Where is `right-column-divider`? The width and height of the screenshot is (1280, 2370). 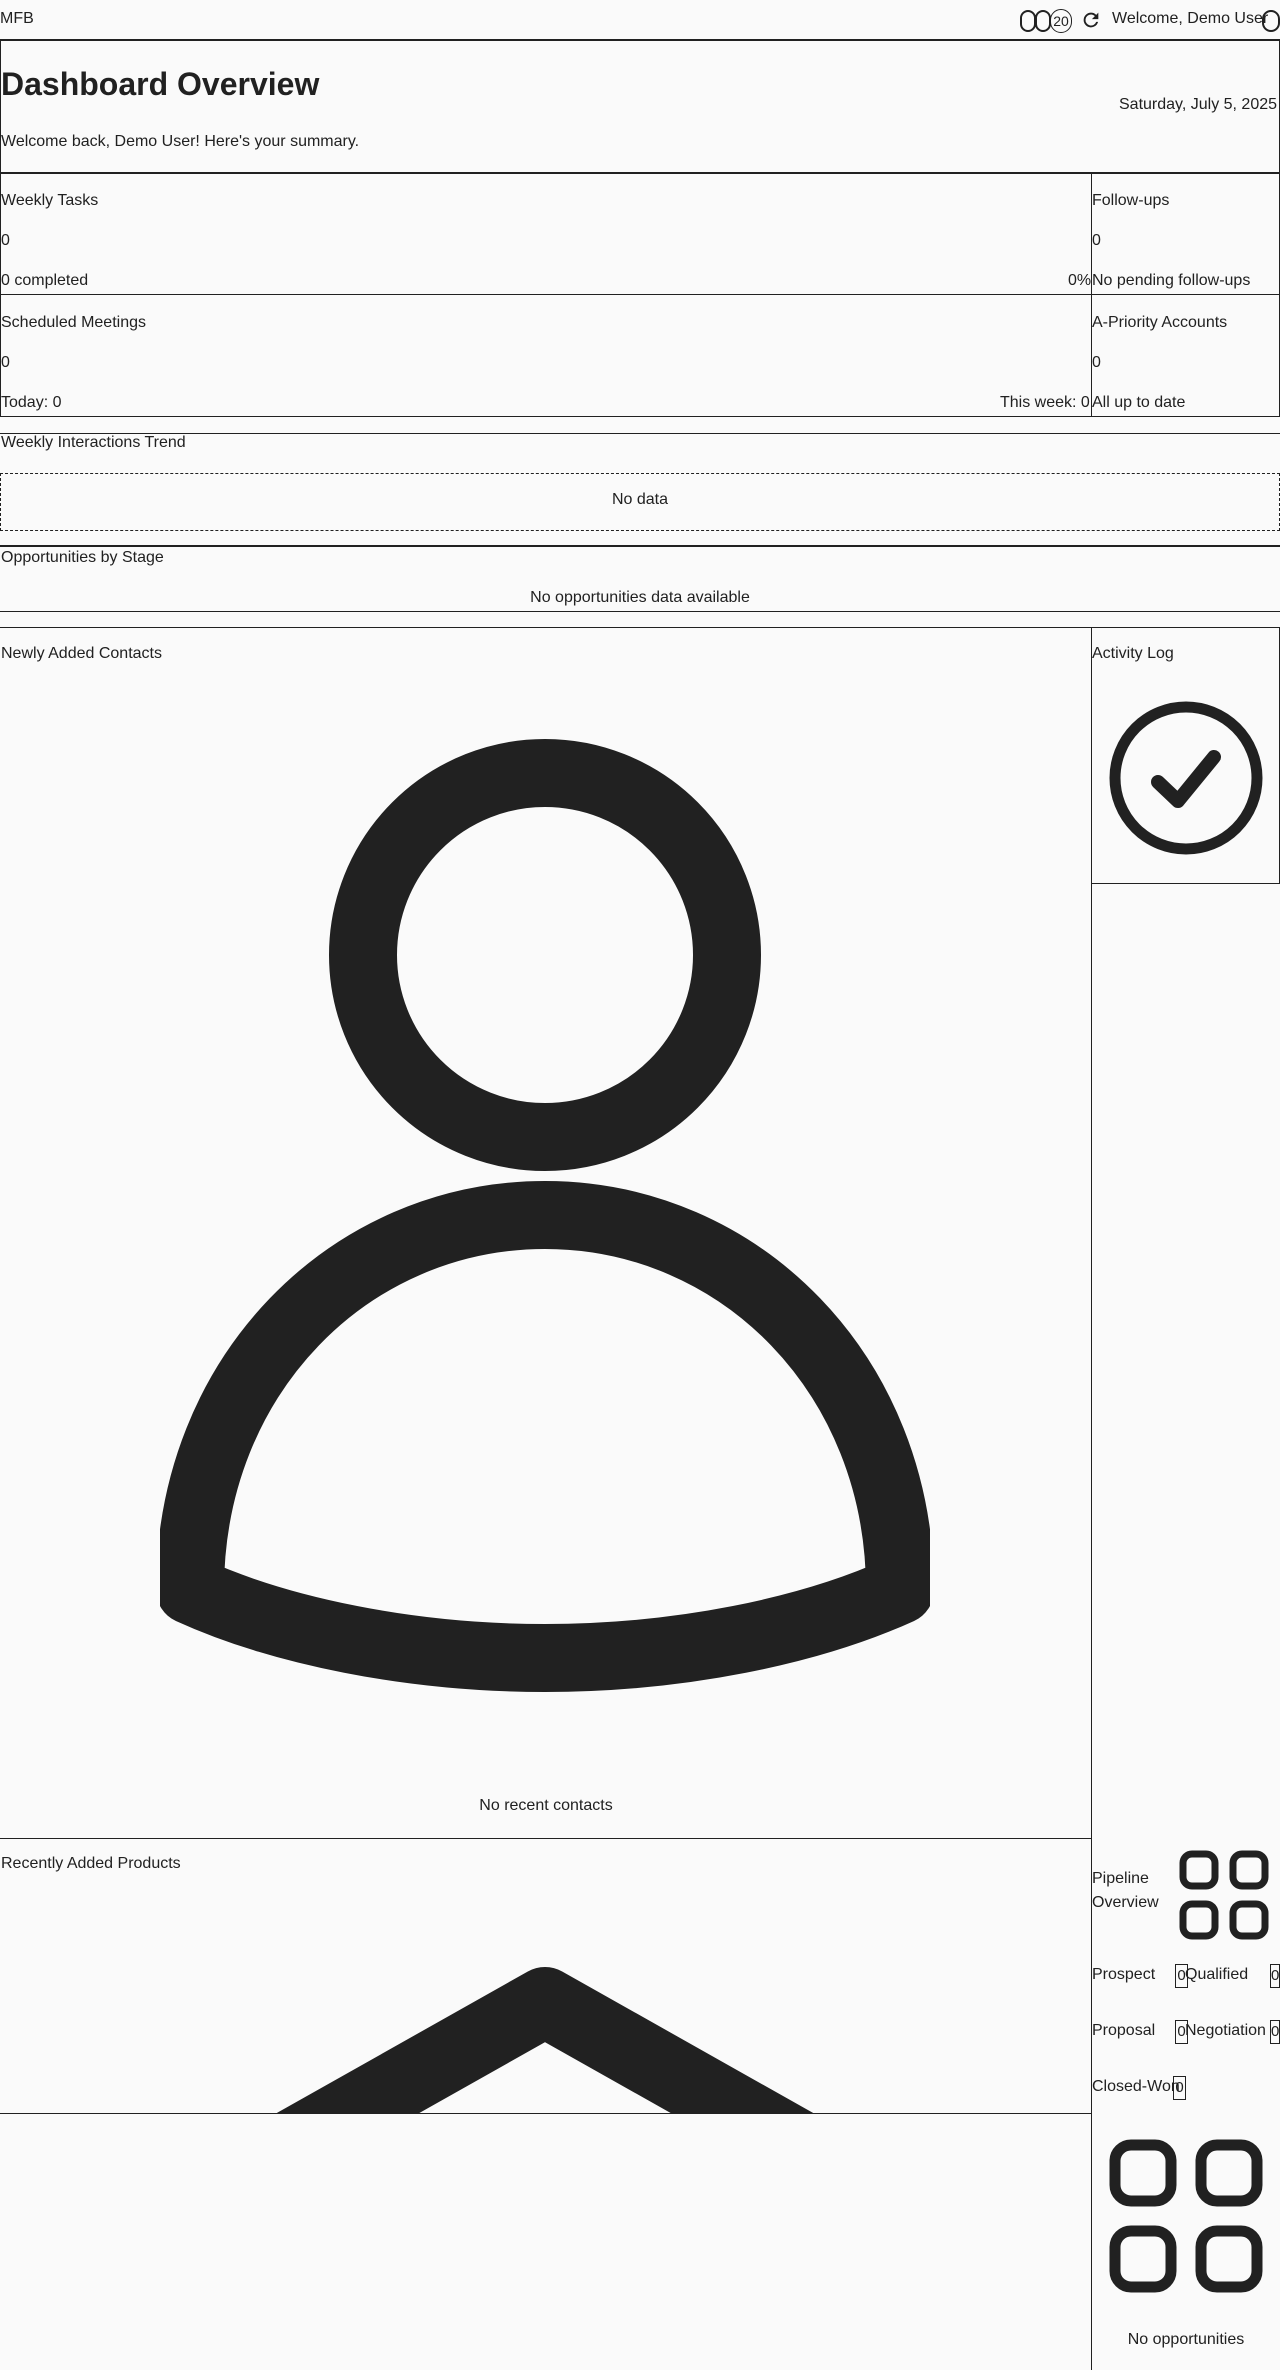 right-column-divider is located at coordinates (1091, 1627).